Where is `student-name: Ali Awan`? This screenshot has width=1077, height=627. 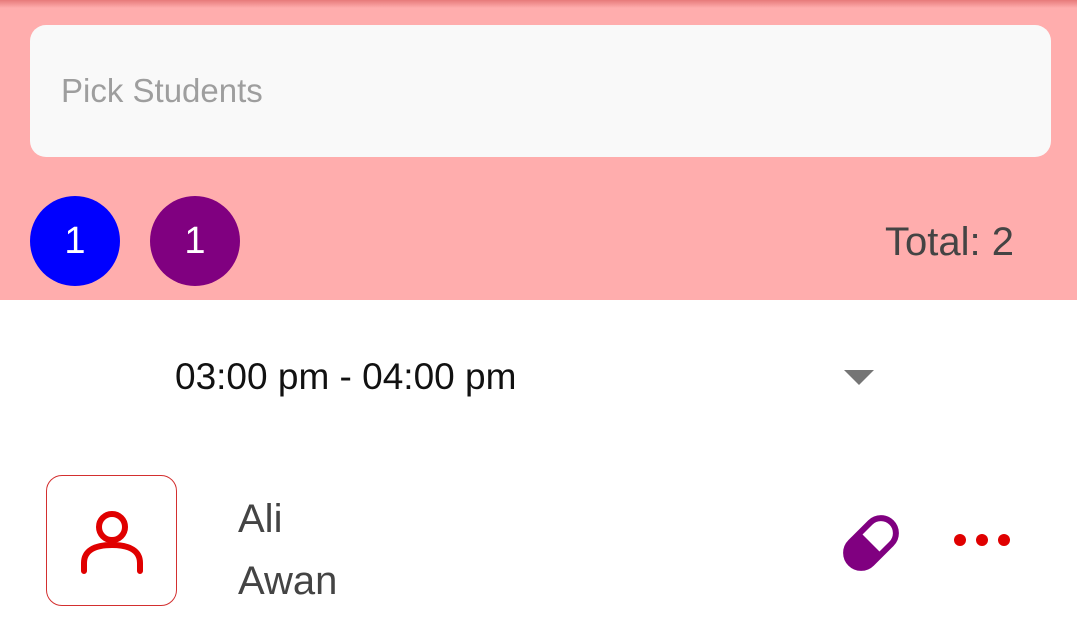 student-name: Ali Awan is located at coordinates (287, 550).